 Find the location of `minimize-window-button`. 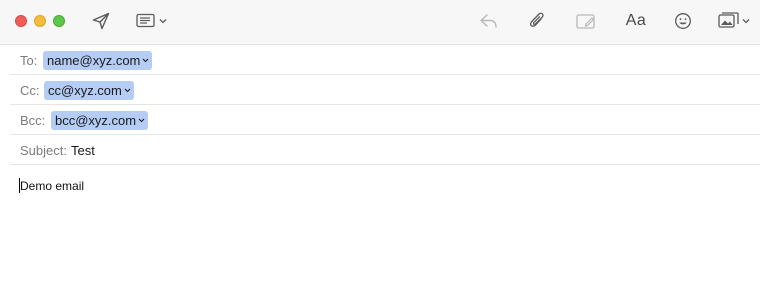

minimize-window-button is located at coordinates (40, 21).